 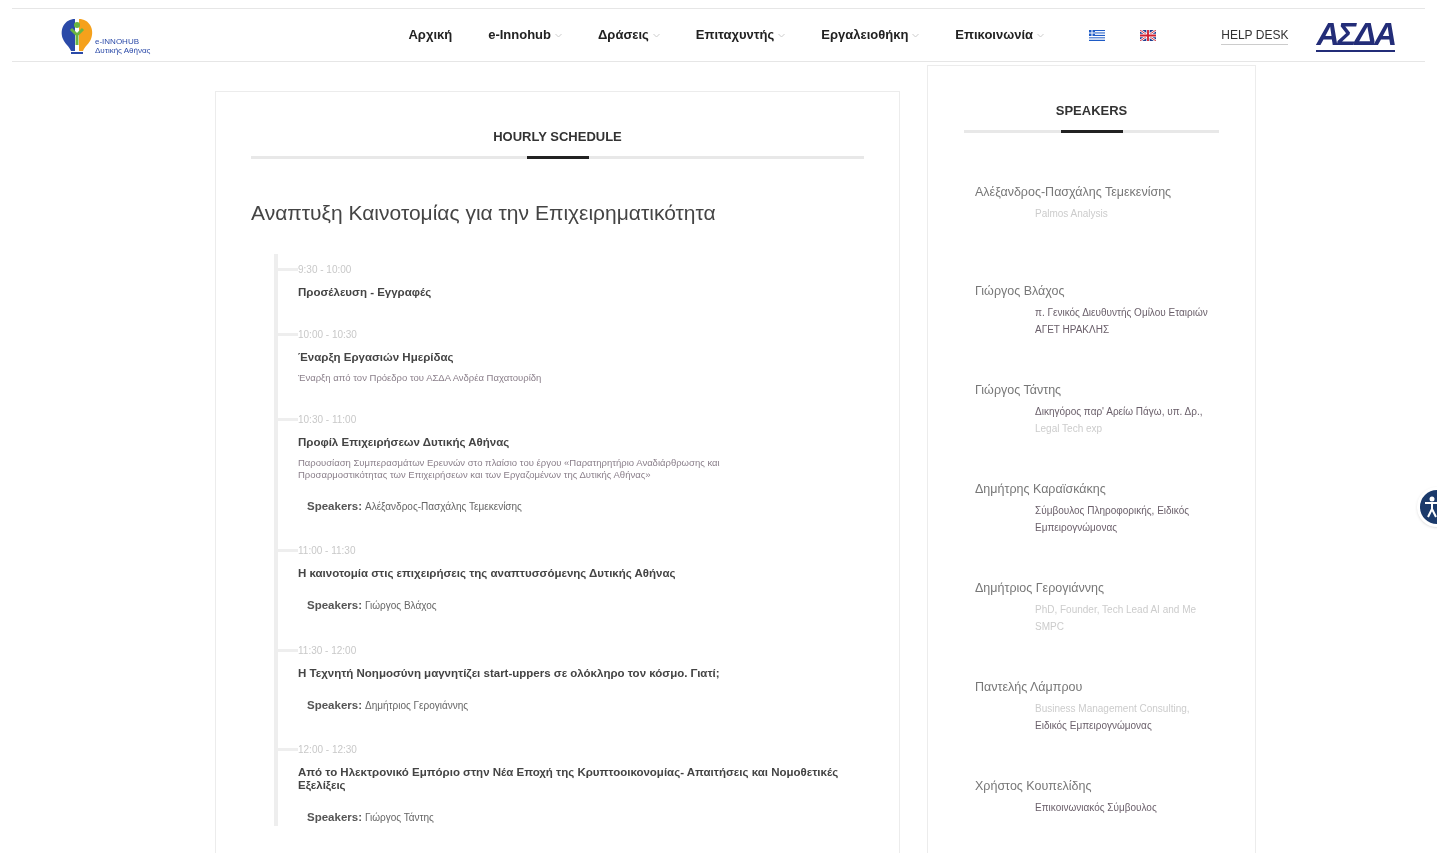 I want to click on nav-link: Εργαλειοθήκη, so click(x=870, y=35).